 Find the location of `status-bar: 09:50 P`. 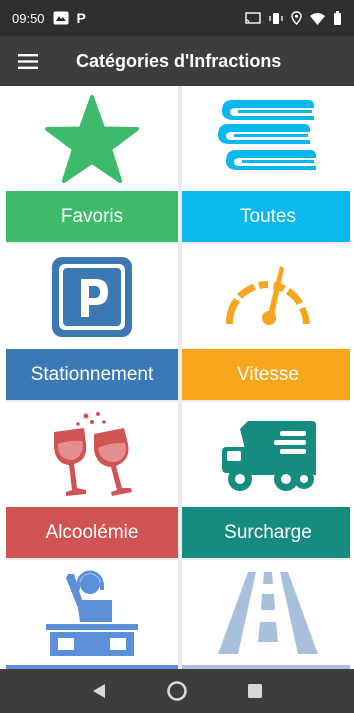

status-bar: 09:50 P is located at coordinates (177, 18).